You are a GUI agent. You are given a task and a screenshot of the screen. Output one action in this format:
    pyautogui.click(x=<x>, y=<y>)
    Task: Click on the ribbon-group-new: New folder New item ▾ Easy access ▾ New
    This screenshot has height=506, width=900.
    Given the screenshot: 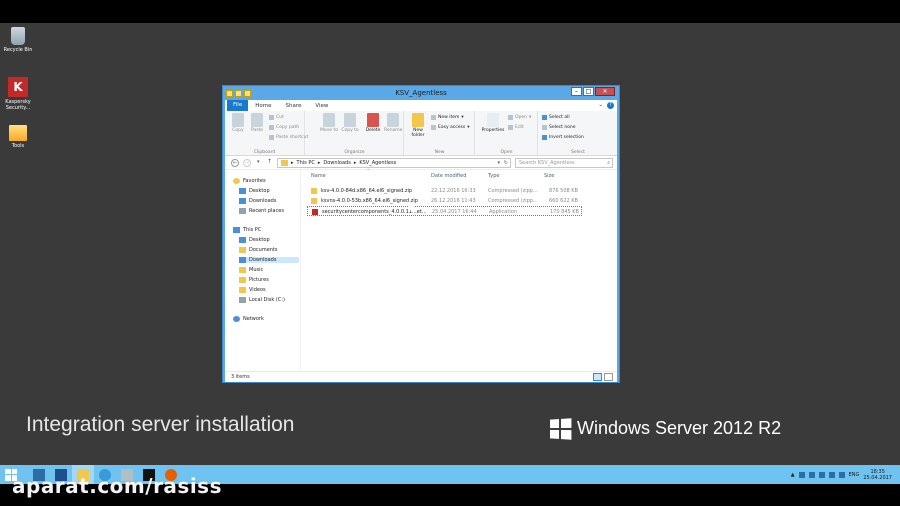 What is the action you would take?
    pyautogui.click(x=440, y=133)
    